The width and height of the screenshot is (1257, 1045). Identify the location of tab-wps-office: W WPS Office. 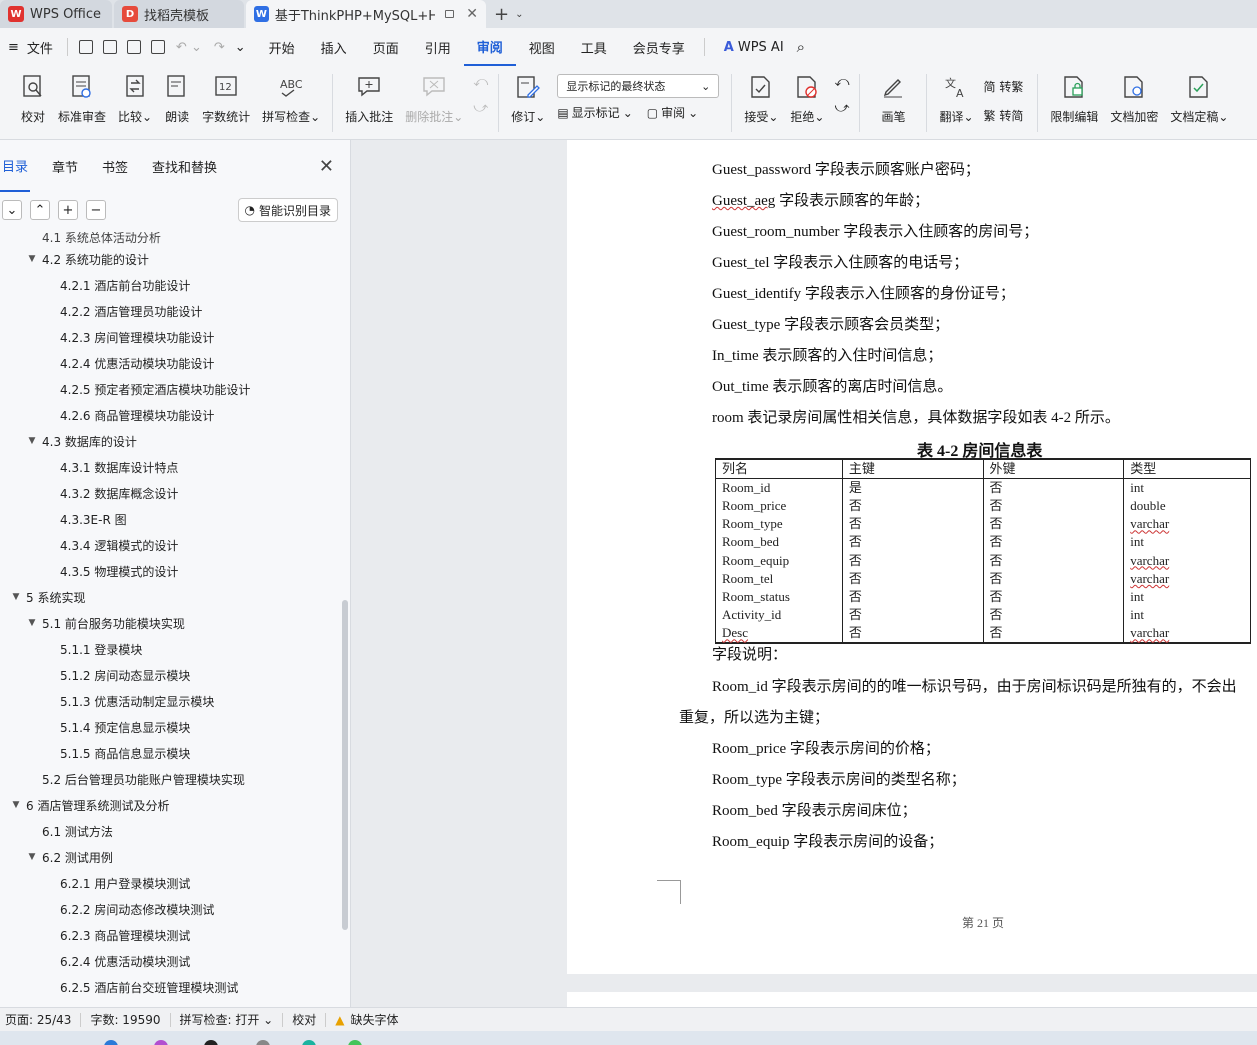
(56, 14).